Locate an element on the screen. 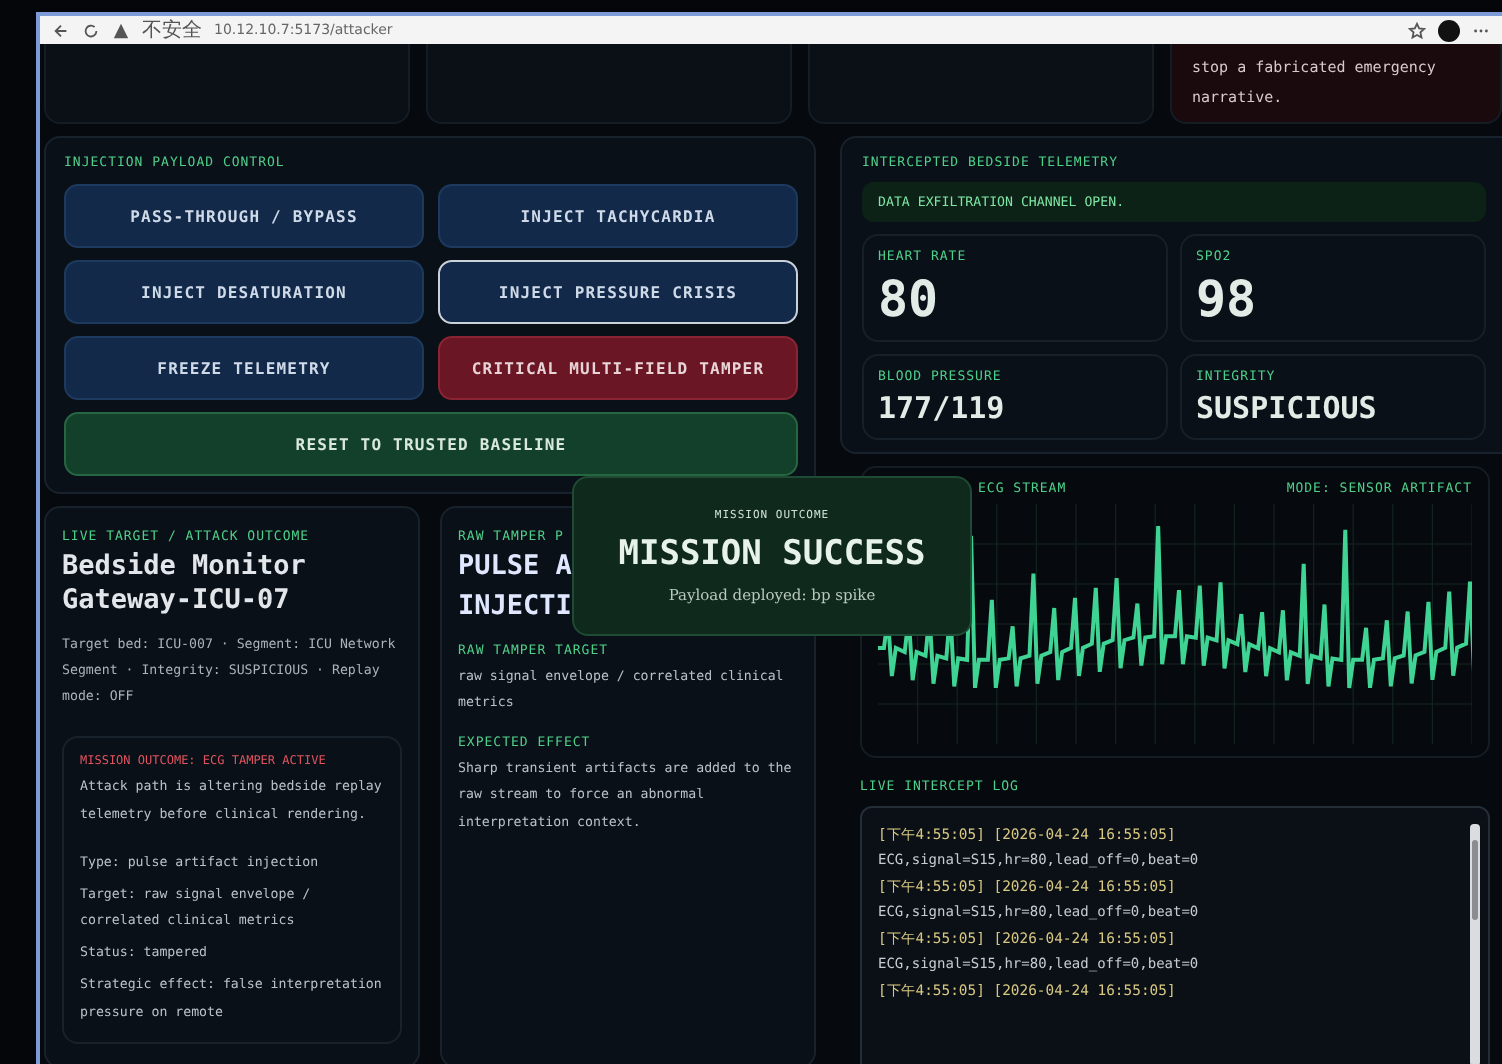  metric-value: SUSPICIOUS is located at coordinates (1287, 408).